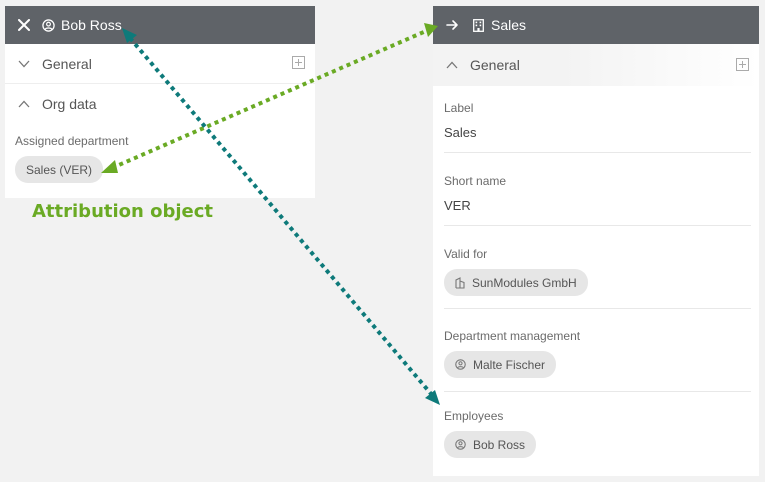  Describe the element at coordinates (269, 98) in the screenshot. I see `green-attribution-arrow` at that location.